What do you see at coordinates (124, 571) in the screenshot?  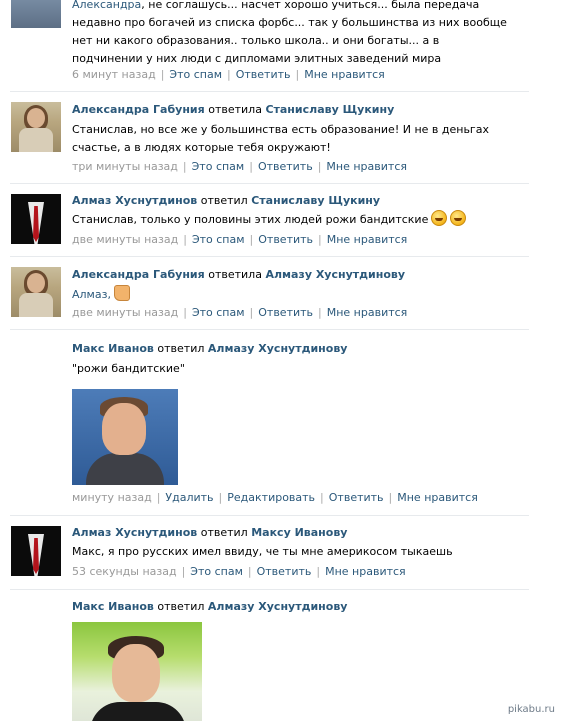 I see `timestamp: 53 секунды назад` at bounding box center [124, 571].